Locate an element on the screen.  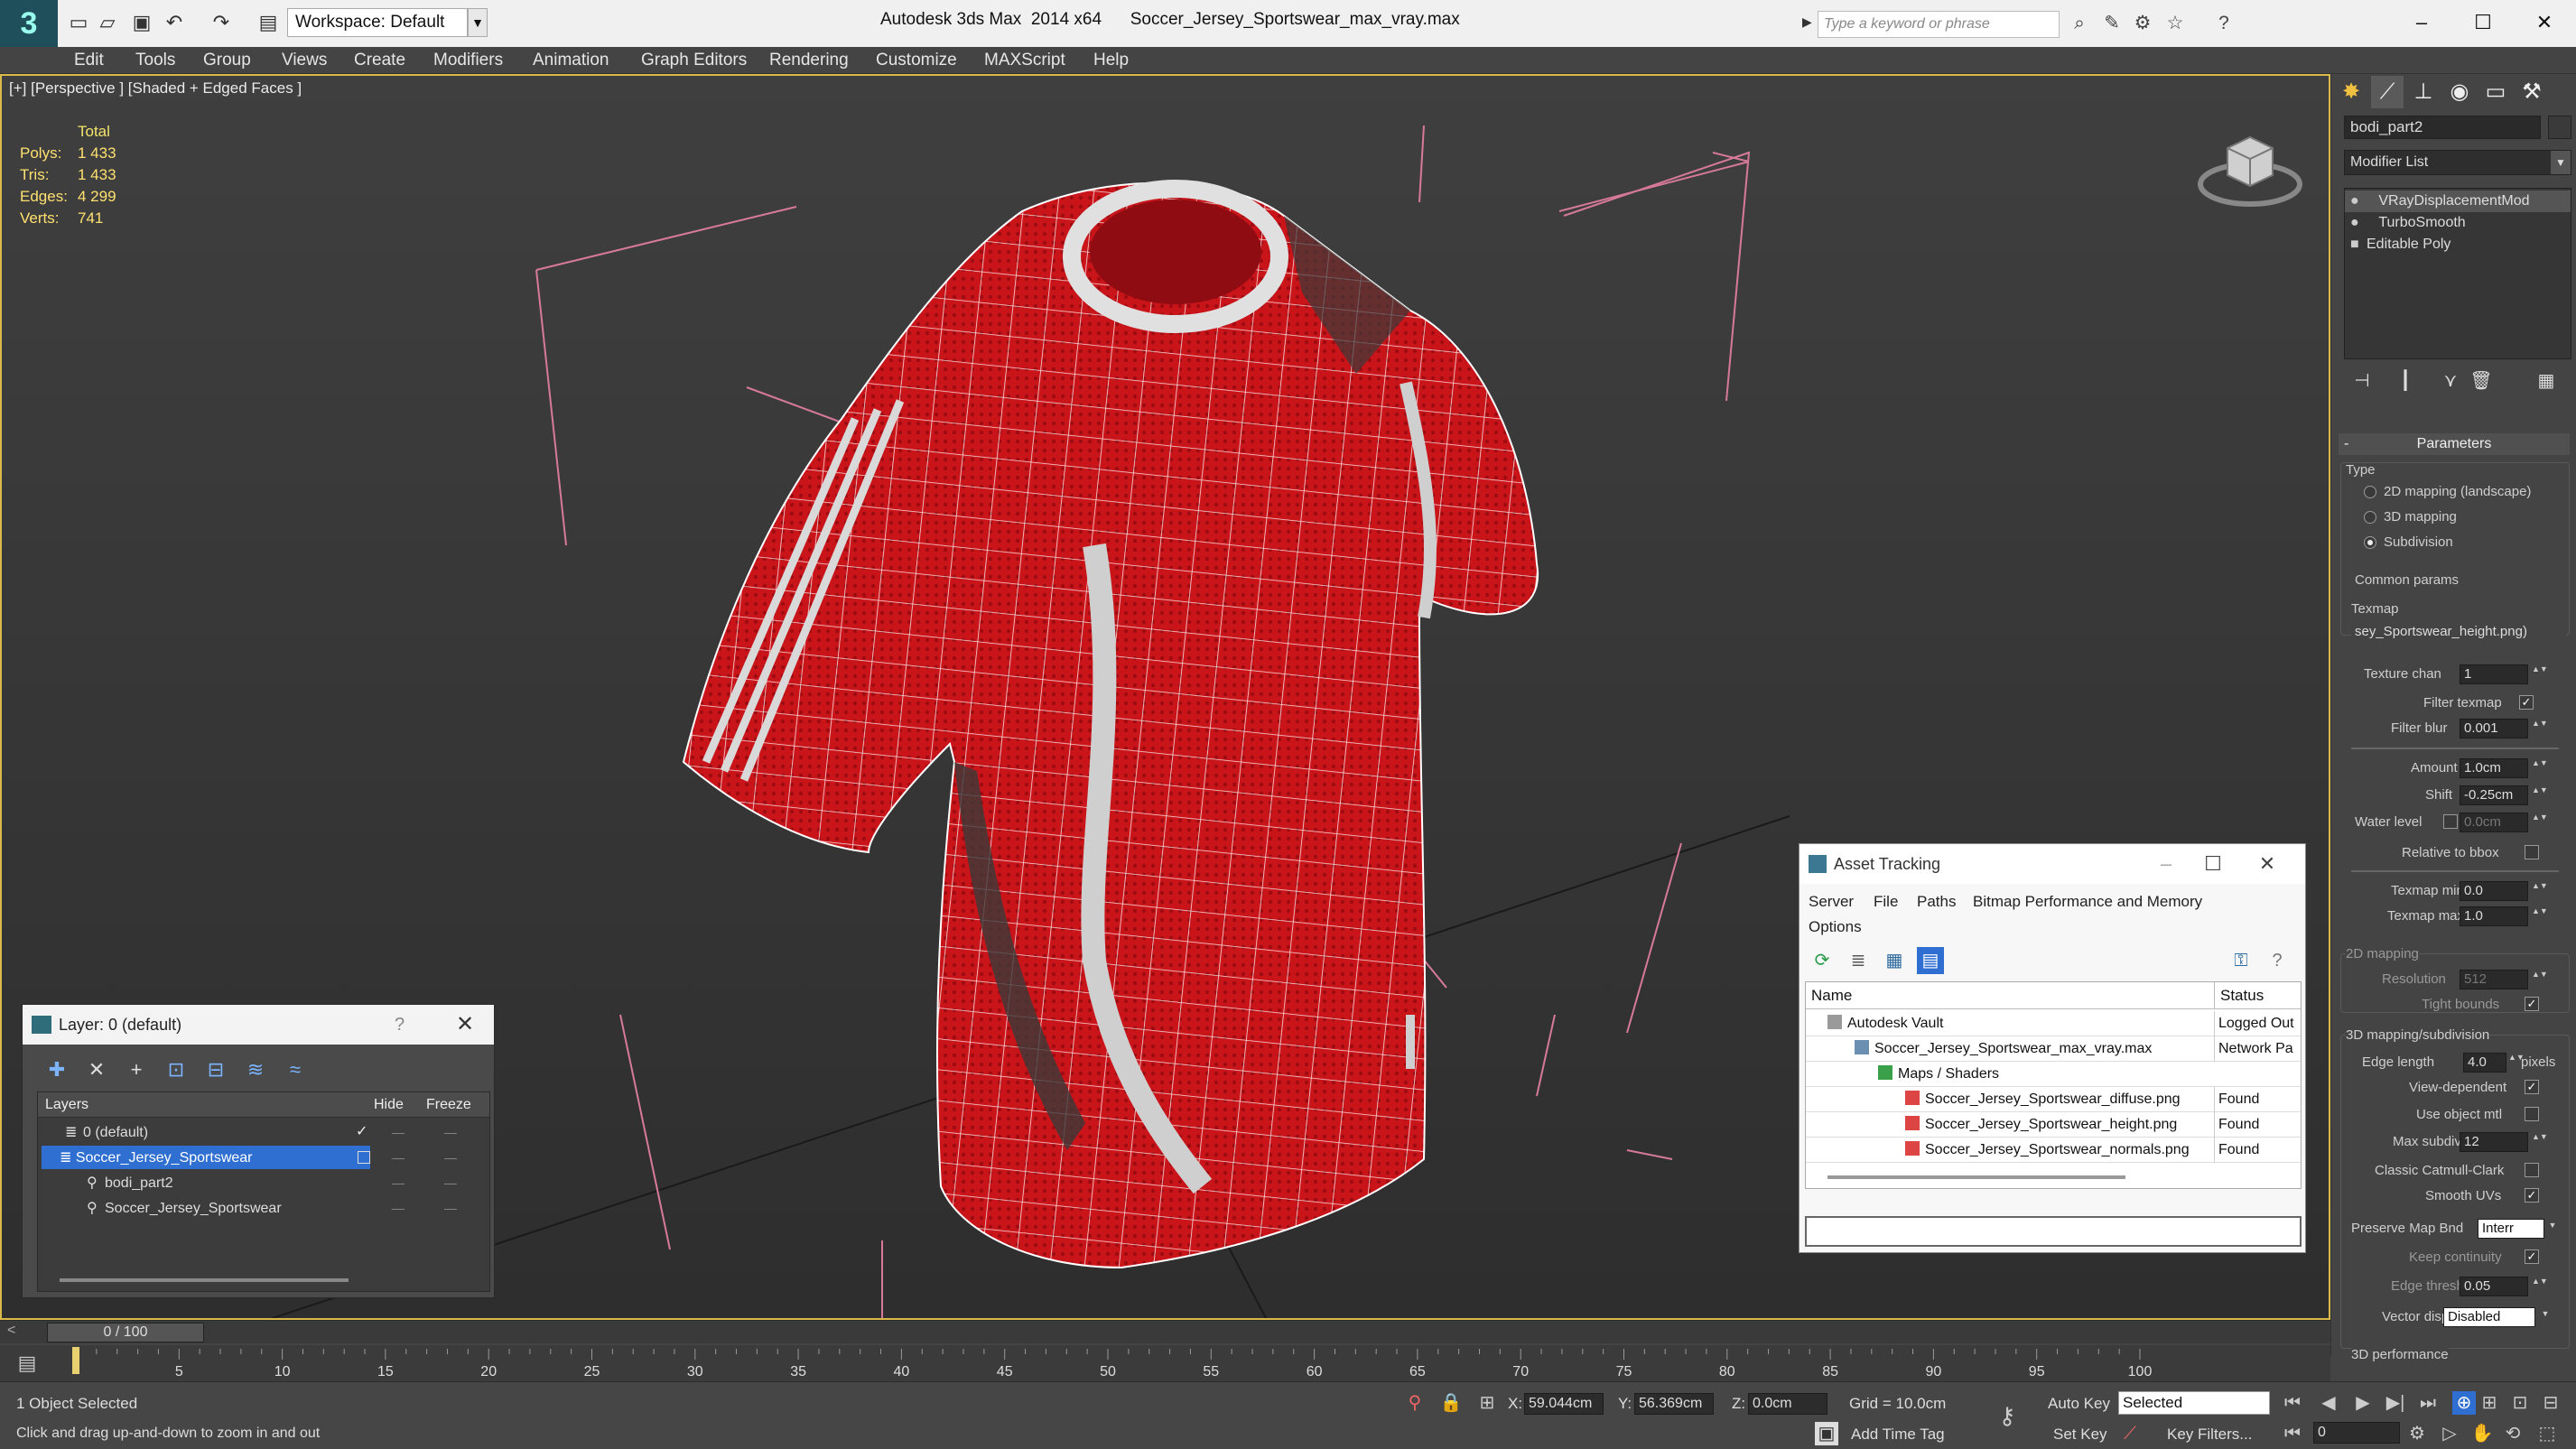
view-dependent-checkbox: ✓ is located at coordinates (2532, 1087).